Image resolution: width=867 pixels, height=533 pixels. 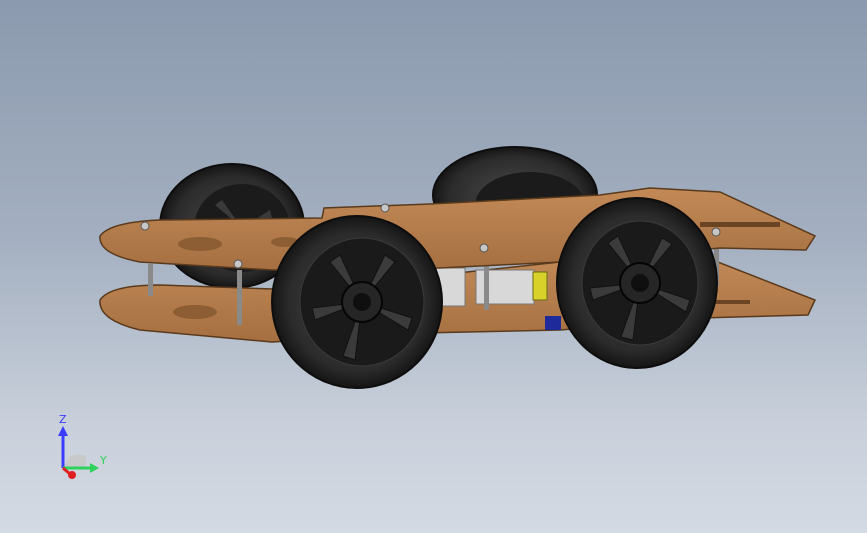 What do you see at coordinates (357, 302) in the screenshot?
I see `front-left-wheel` at bounding box center [357, 302].